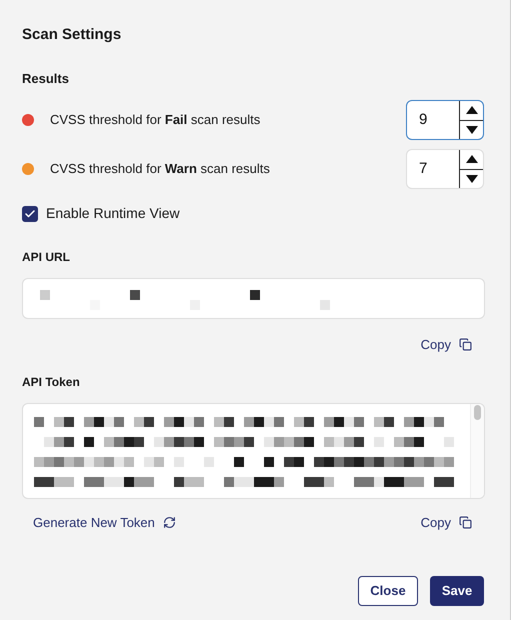  I want to click on threshold-label: CVSS threshold for Warn scan results, so click(160, 169).